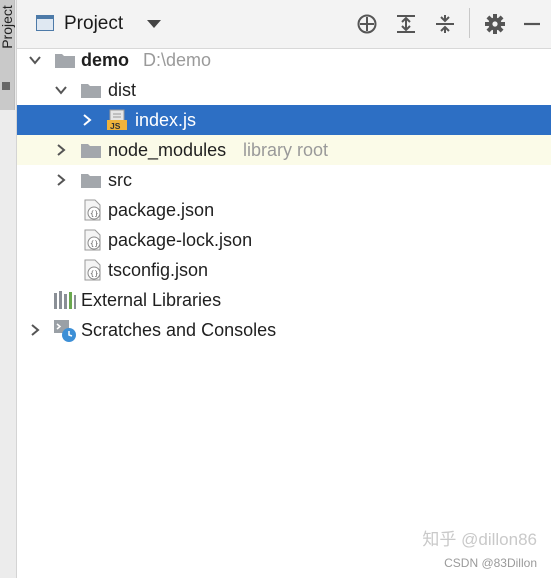 The width and height of the screenshot is (551, 578). Describe the element at coordinates (284, 60) in the screenshot. I see `tree-row-root: demo D:\demo` at that location.